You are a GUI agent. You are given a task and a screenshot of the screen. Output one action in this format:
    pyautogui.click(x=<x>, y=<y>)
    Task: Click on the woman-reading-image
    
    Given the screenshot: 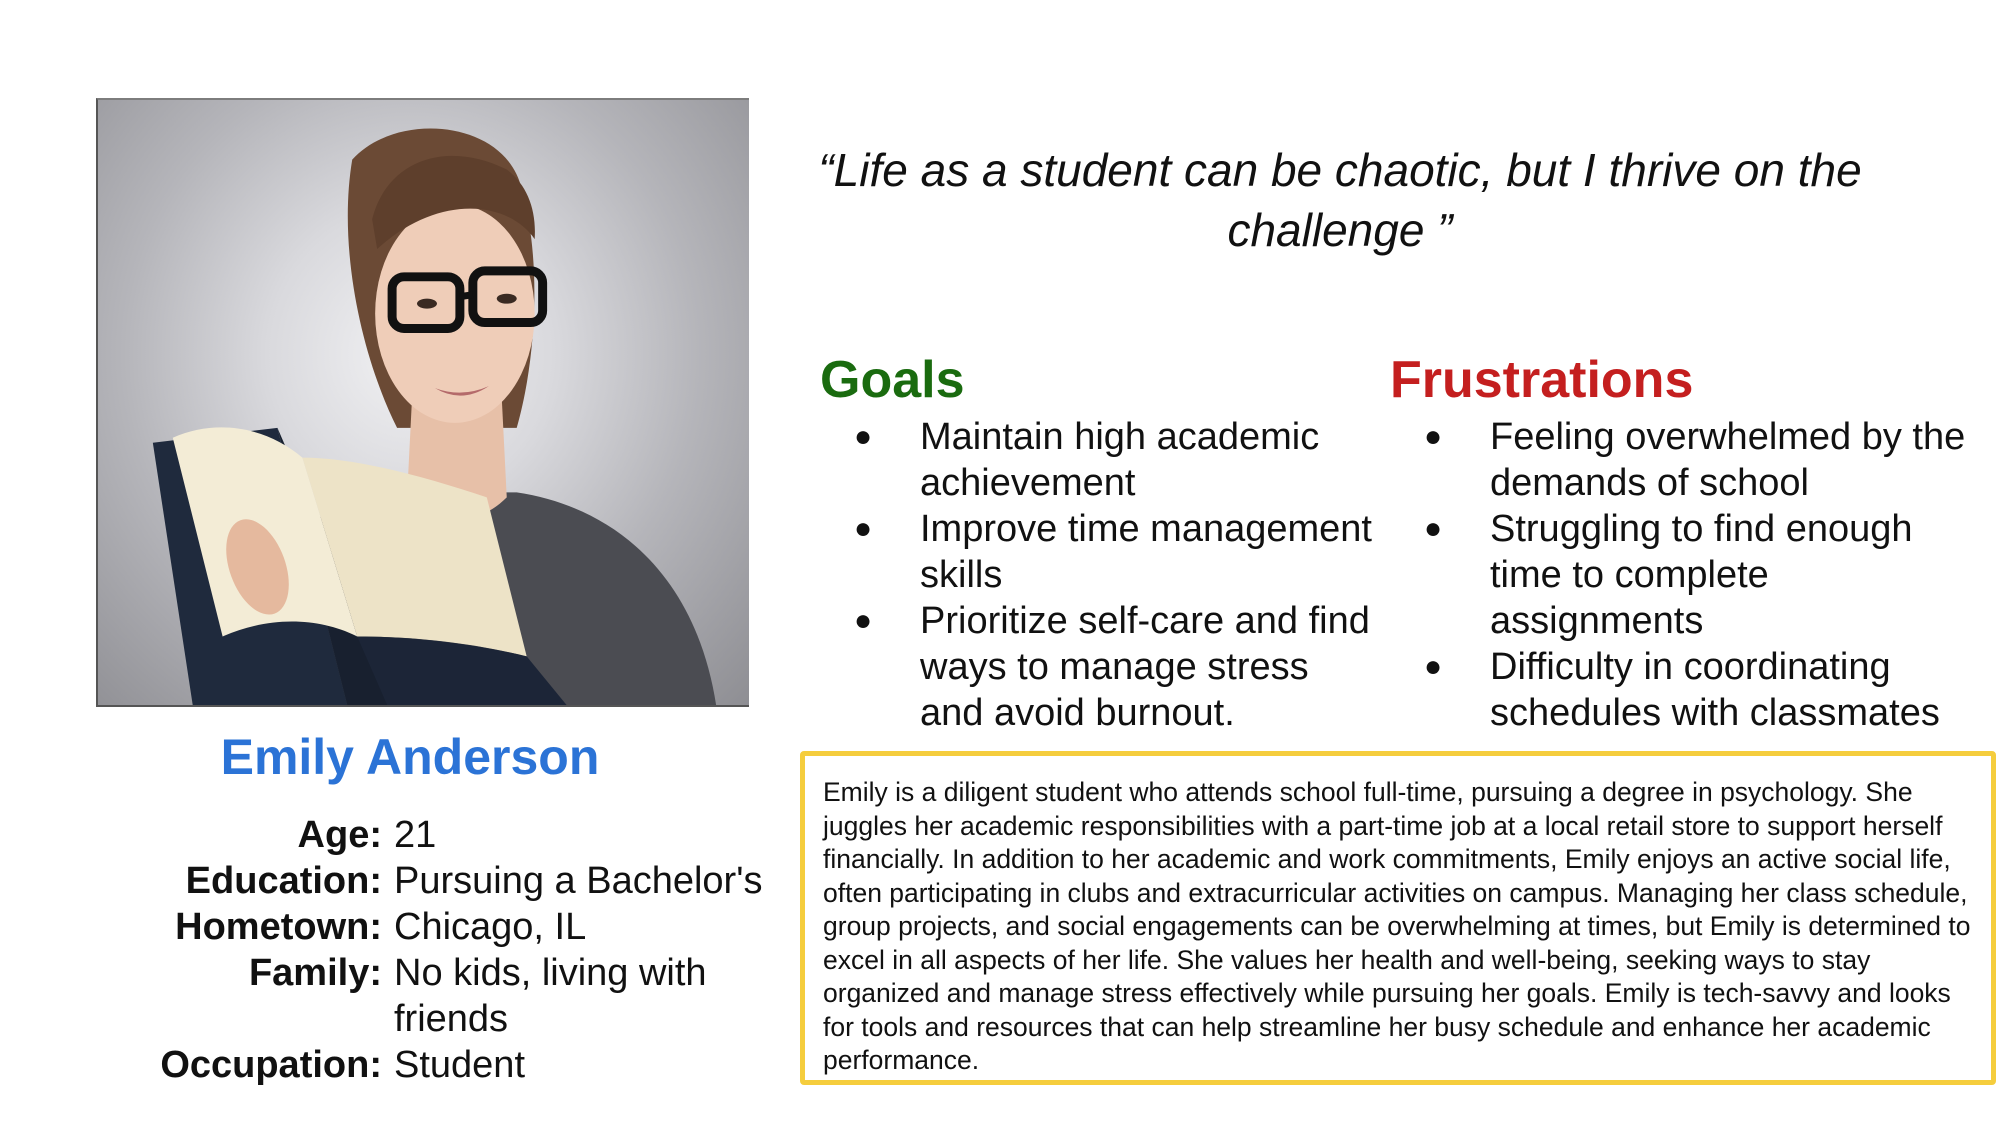 What is the action you would take?
    pyautogui.click(x=434, y=416)
    